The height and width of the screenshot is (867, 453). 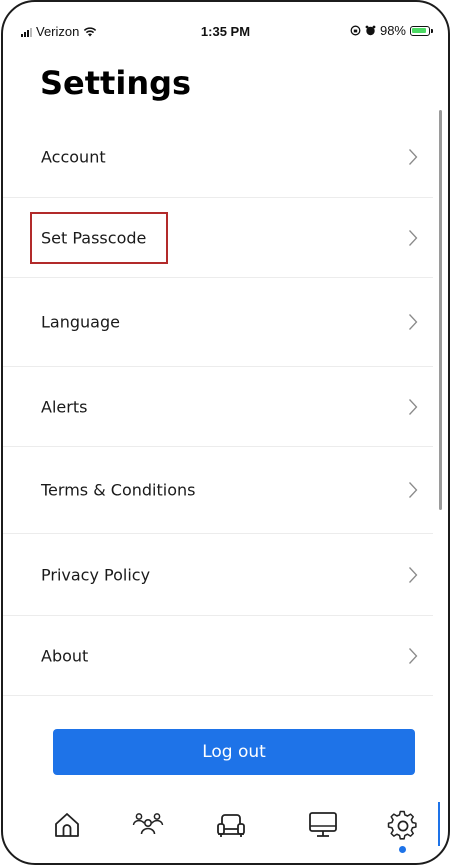 I want to click on settings-item-terms: Terms & Conditions, so click(x=218, y=490).